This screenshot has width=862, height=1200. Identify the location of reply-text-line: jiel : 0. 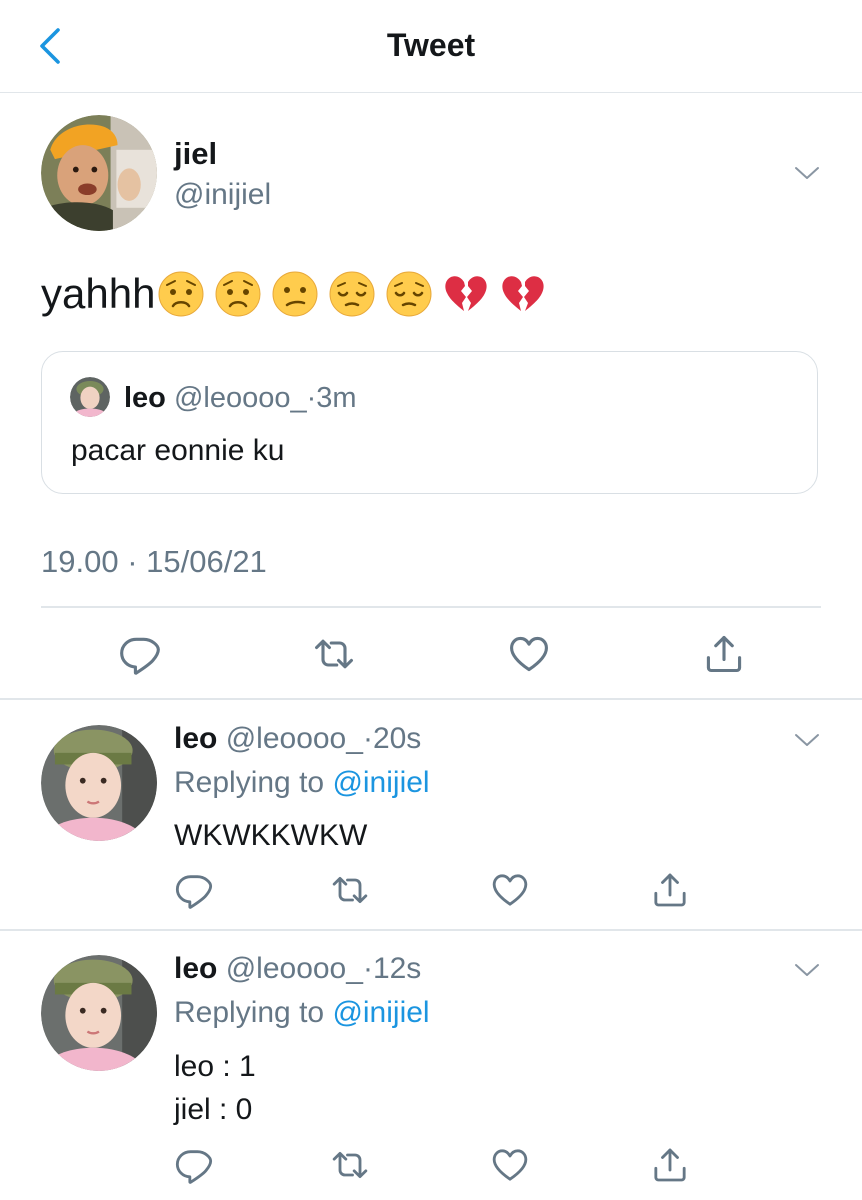
(213, 1109).